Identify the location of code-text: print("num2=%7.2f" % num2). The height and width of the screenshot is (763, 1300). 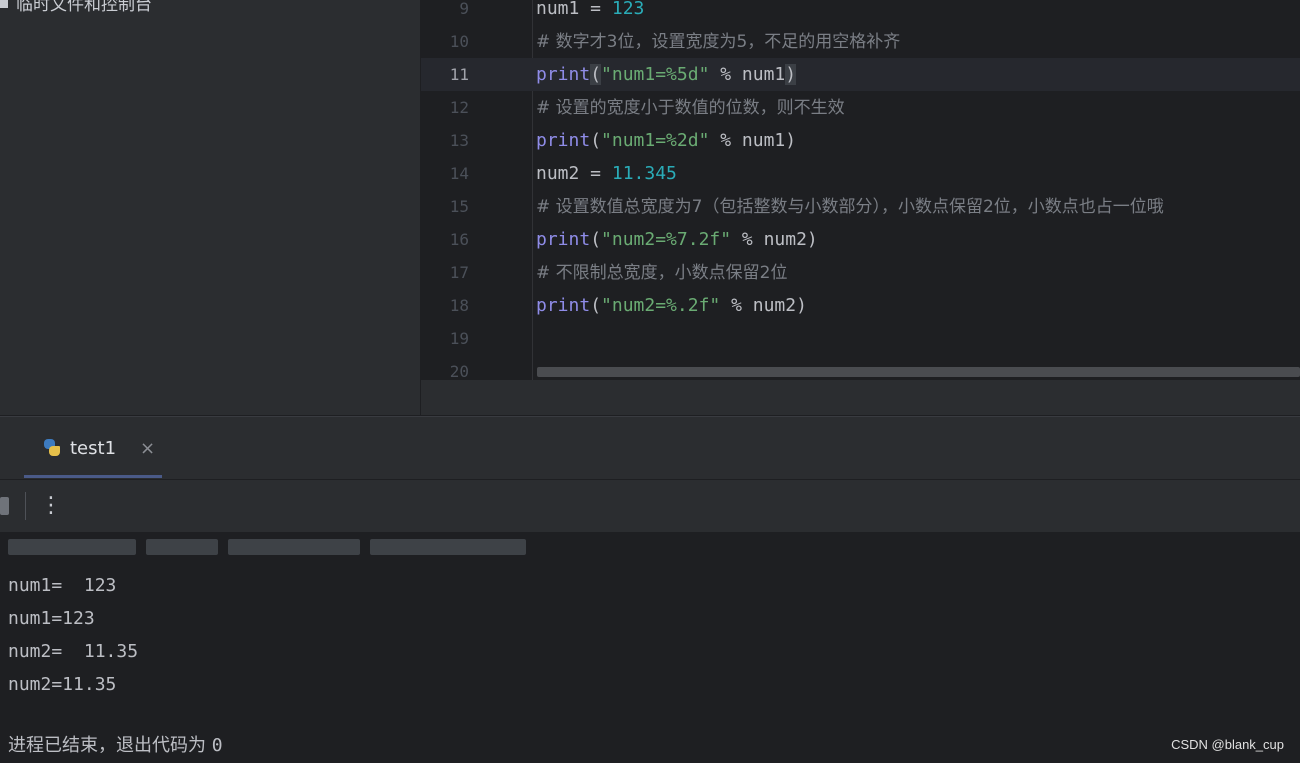
(677, 239).